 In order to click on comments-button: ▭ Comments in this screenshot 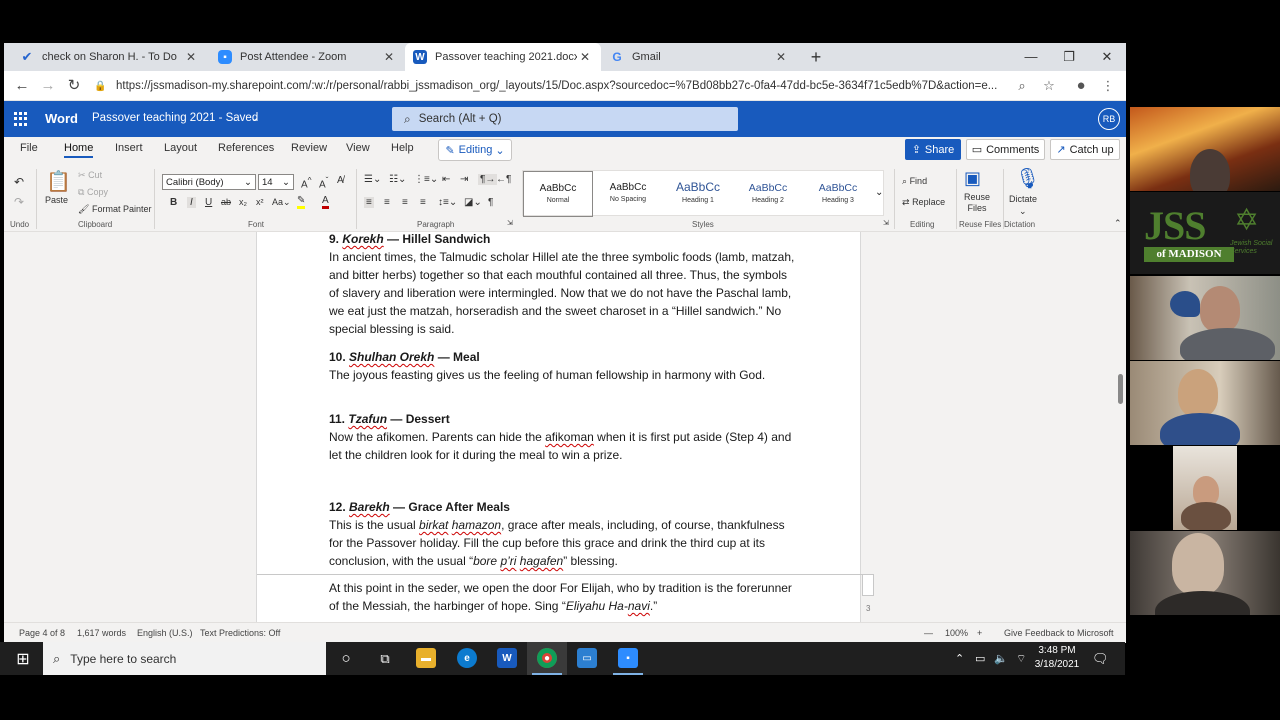, I will do `click(1005, 149)`.